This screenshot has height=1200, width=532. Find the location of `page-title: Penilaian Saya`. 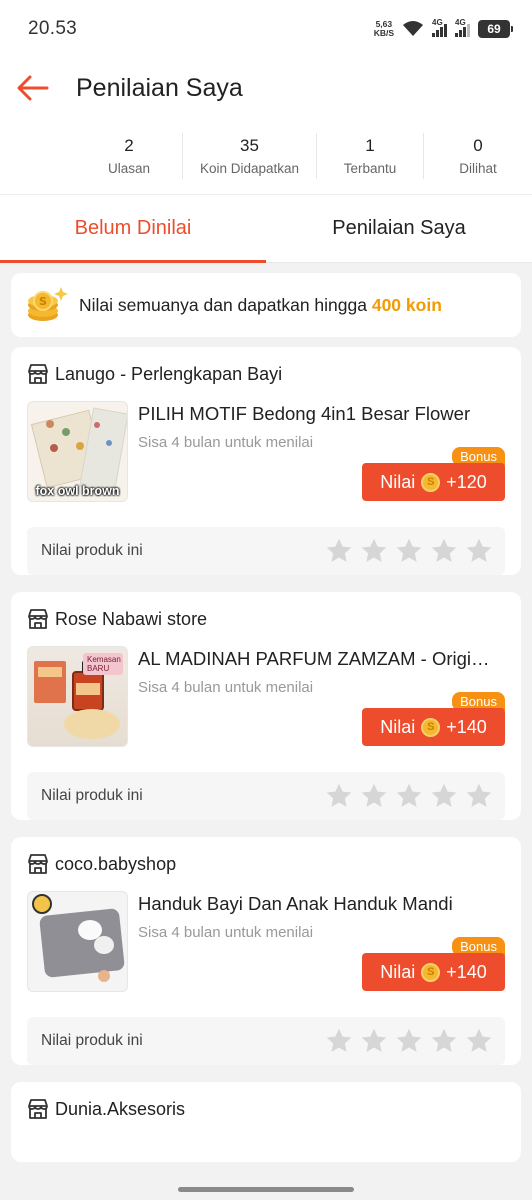

page-title: Penilaian Saya is located at coordinates (159, 87).